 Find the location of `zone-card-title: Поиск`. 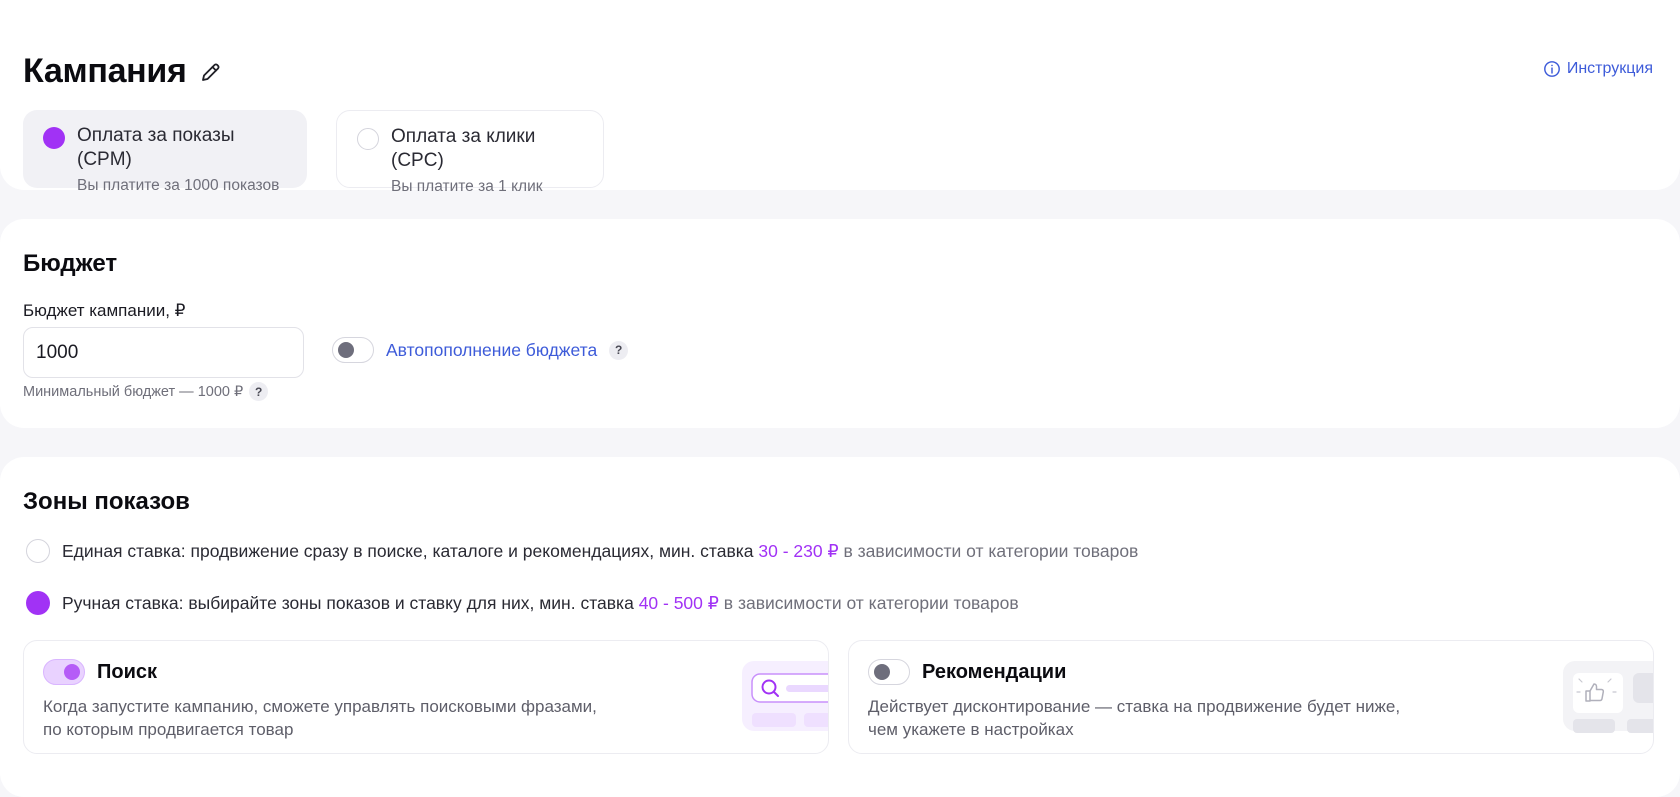

zone-card-title: Поиск is located at coordinates (127, 671).